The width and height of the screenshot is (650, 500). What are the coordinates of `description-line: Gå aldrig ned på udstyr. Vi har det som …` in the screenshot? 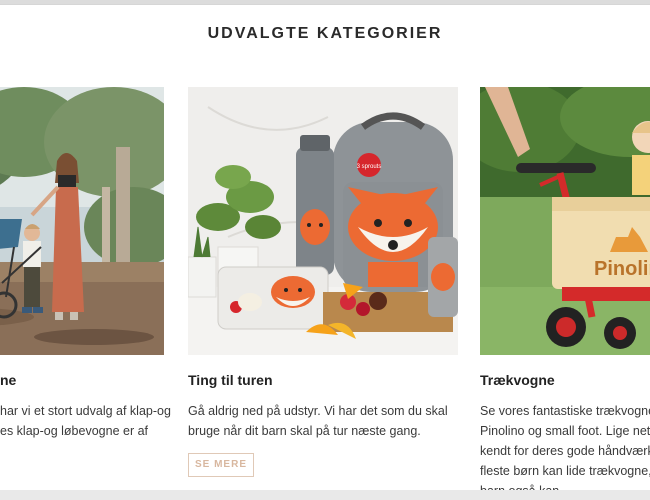 It's located at (318, 411).